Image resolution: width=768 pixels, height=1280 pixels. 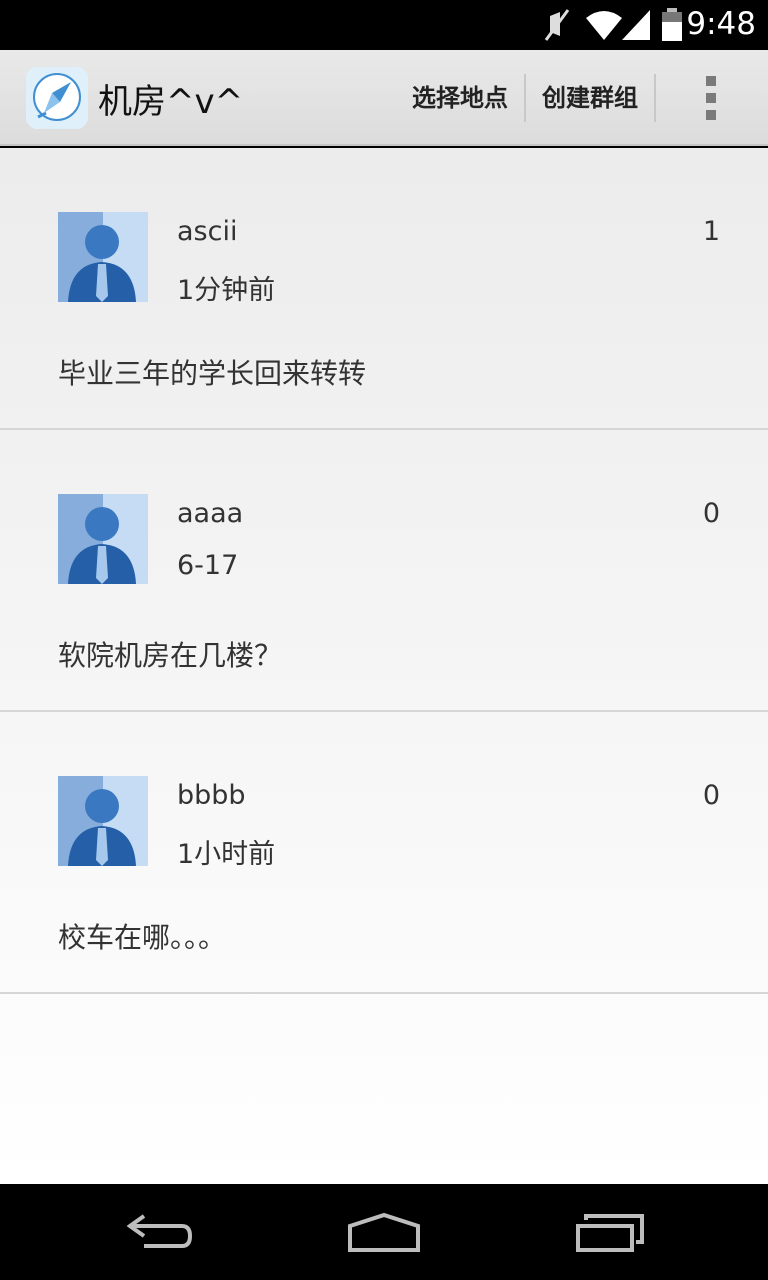 I want to click on signal-icon, so click(x=636, y=25).